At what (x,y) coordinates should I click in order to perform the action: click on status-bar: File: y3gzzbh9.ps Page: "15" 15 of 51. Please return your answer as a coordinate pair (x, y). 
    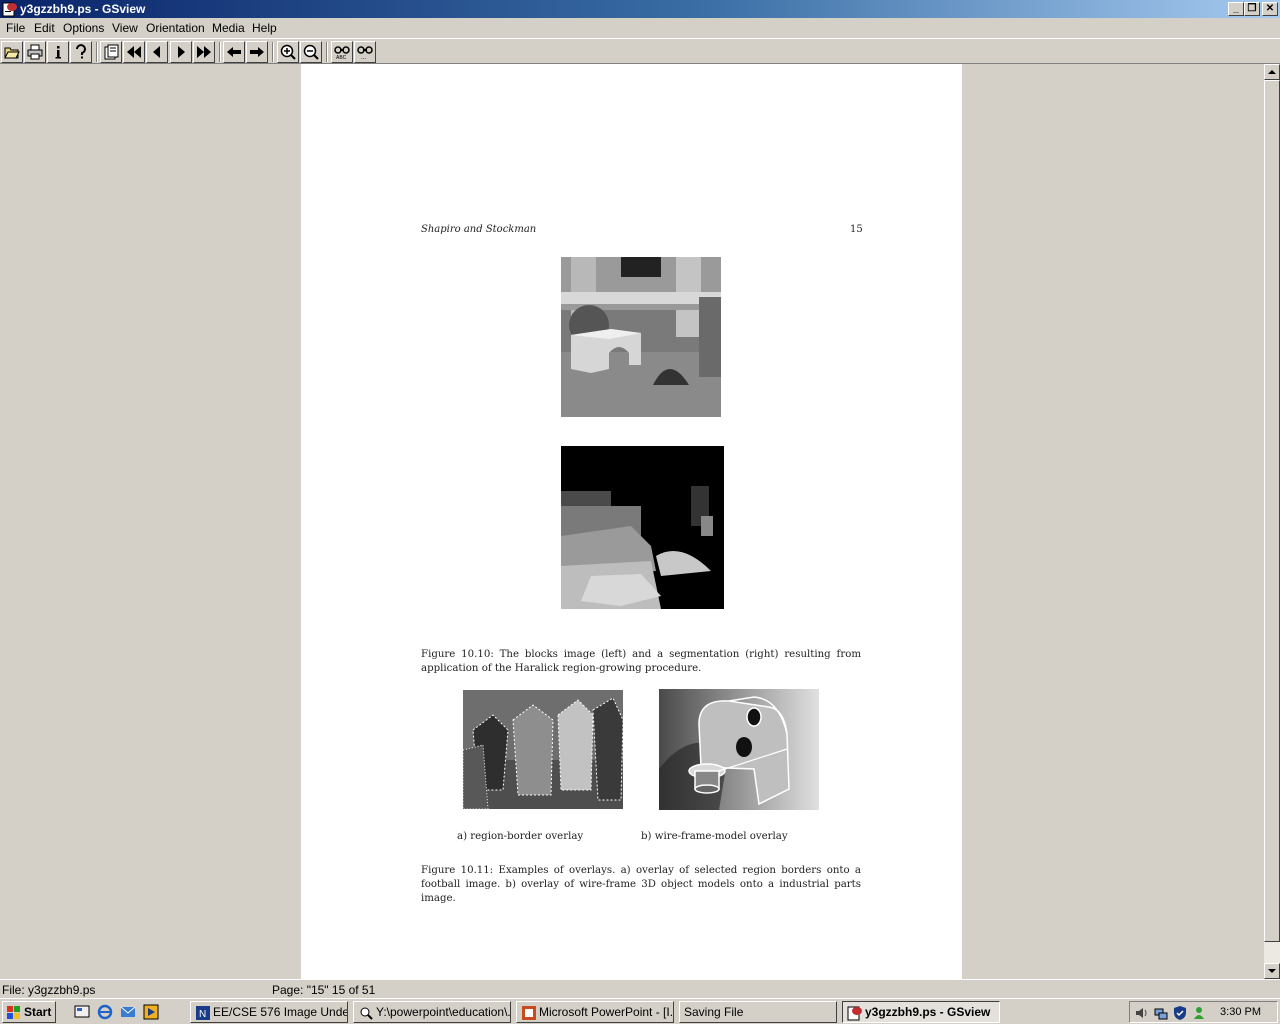
    Looking at the image, I should click on (640, 988).